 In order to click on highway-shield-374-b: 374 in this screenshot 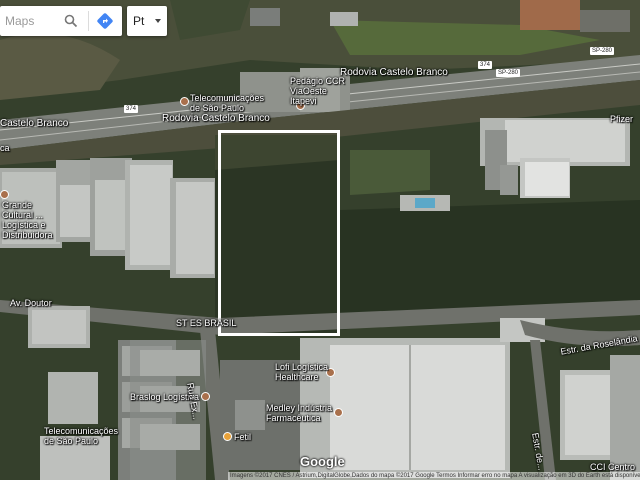, I will do `click(485, 65)`.